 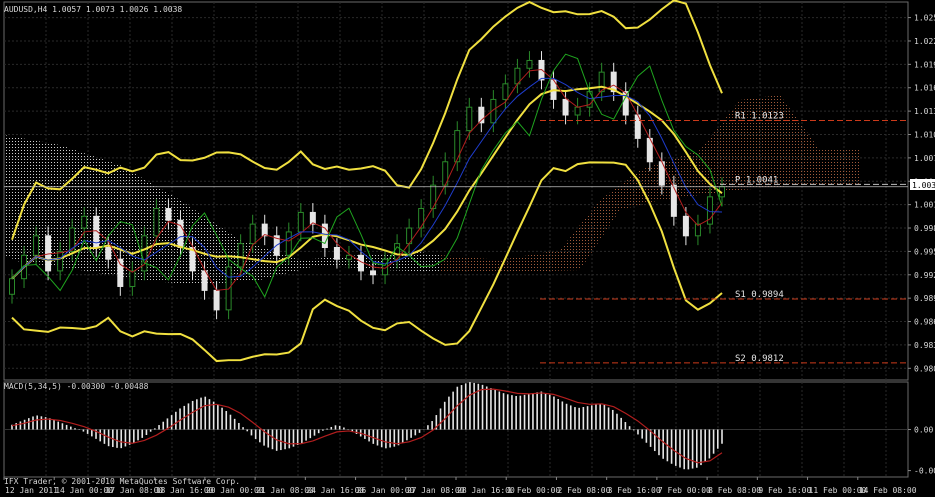 I want to click on price-tick-label: 0.9985, so click(x=924, y=228).